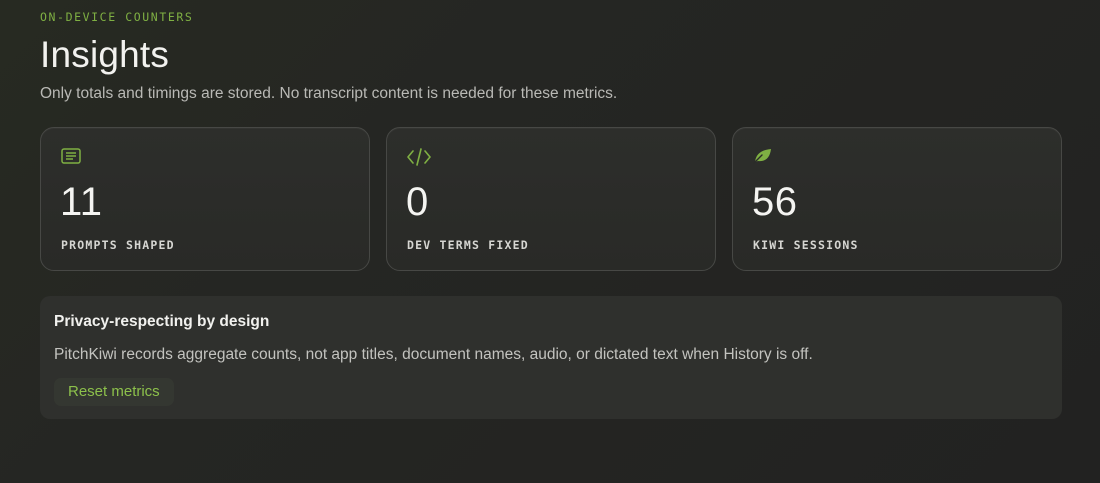  Describe the element at coordinates (118, 245) in the screenshot. I see `metric-label: PROMPTS SHAPED` at that location.